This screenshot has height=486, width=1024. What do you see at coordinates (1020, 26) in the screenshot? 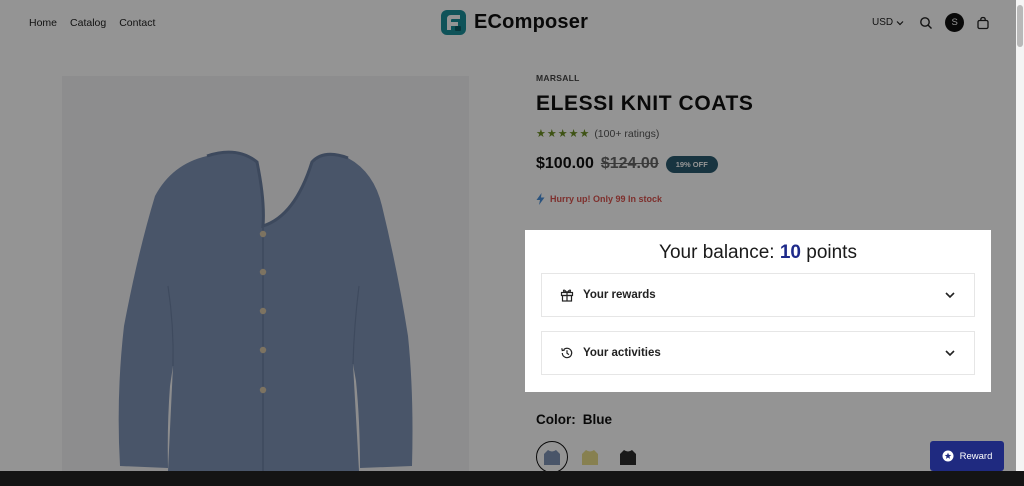
I see `scrollbar-thumb` at bounding box center [1020, 26].